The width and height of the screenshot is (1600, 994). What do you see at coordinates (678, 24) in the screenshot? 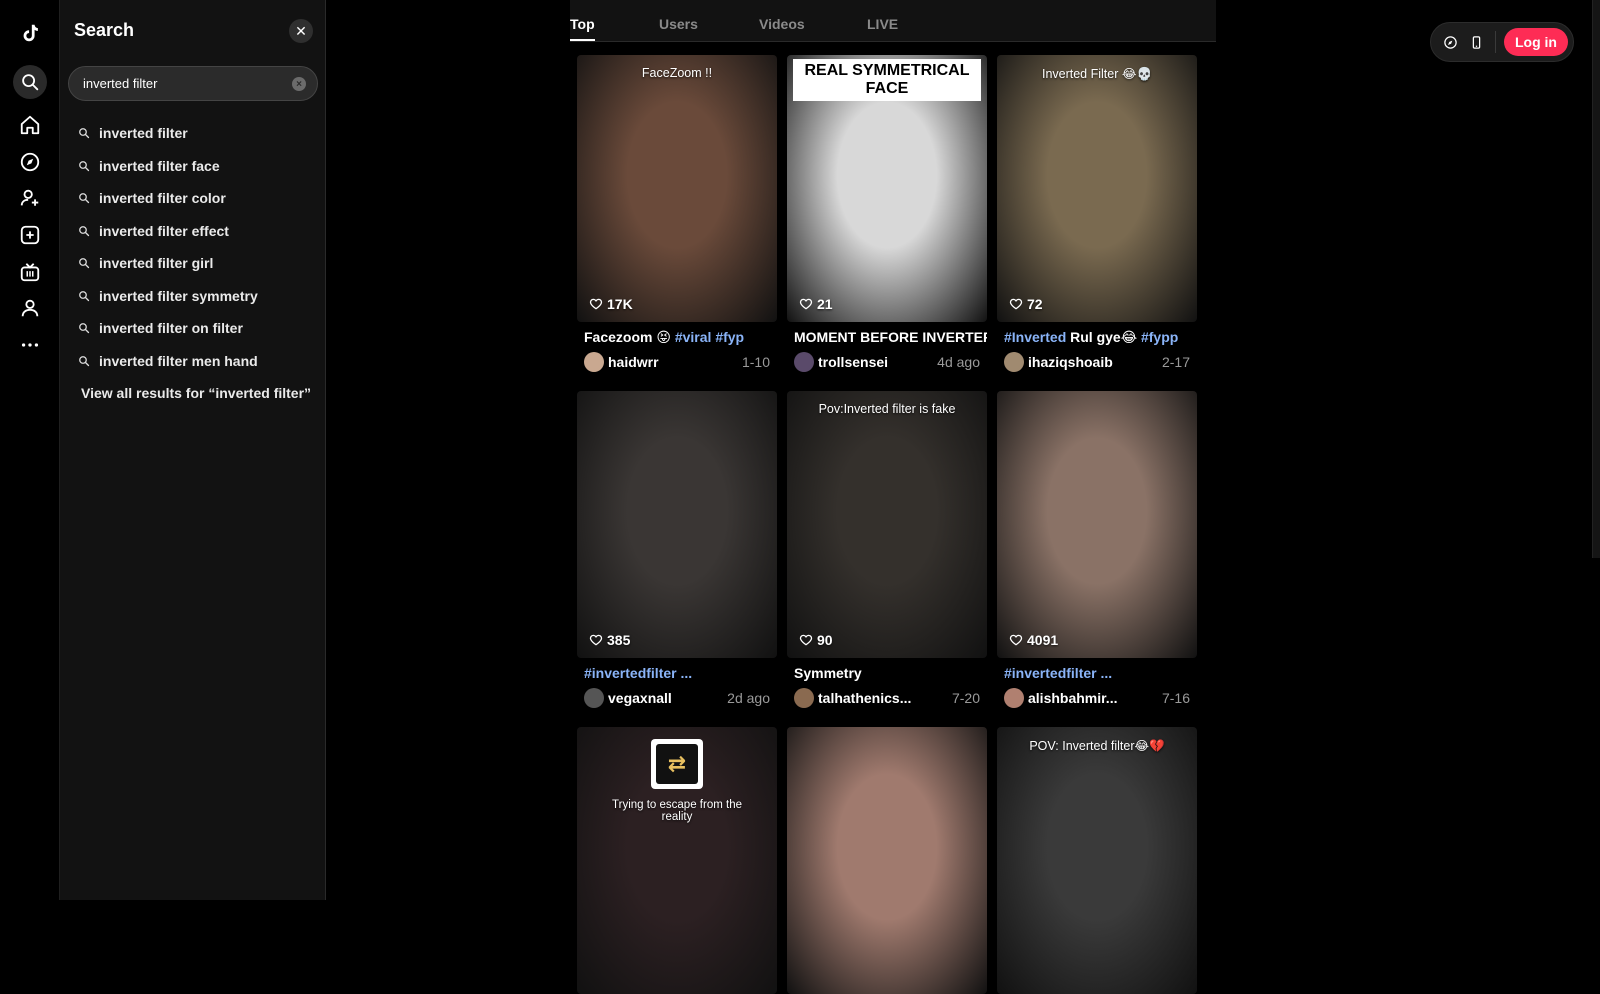
I see `tab-users: Users` at bounding box center [678, 24].